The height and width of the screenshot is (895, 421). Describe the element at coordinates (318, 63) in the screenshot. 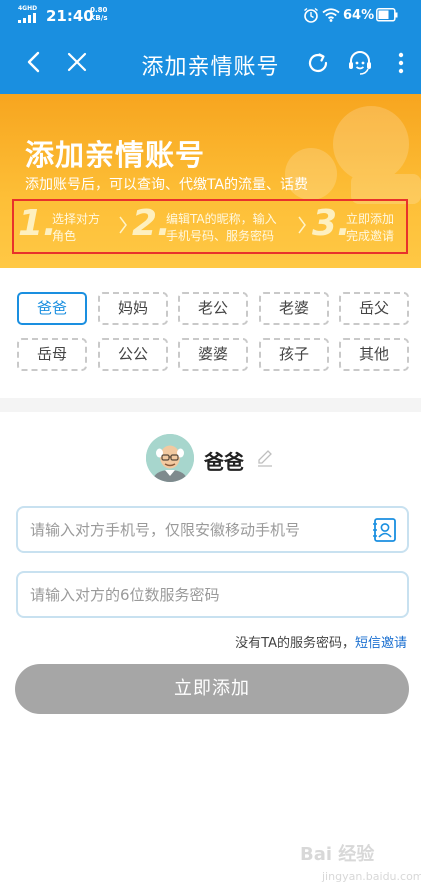

I see `refresh-icon` at that location.